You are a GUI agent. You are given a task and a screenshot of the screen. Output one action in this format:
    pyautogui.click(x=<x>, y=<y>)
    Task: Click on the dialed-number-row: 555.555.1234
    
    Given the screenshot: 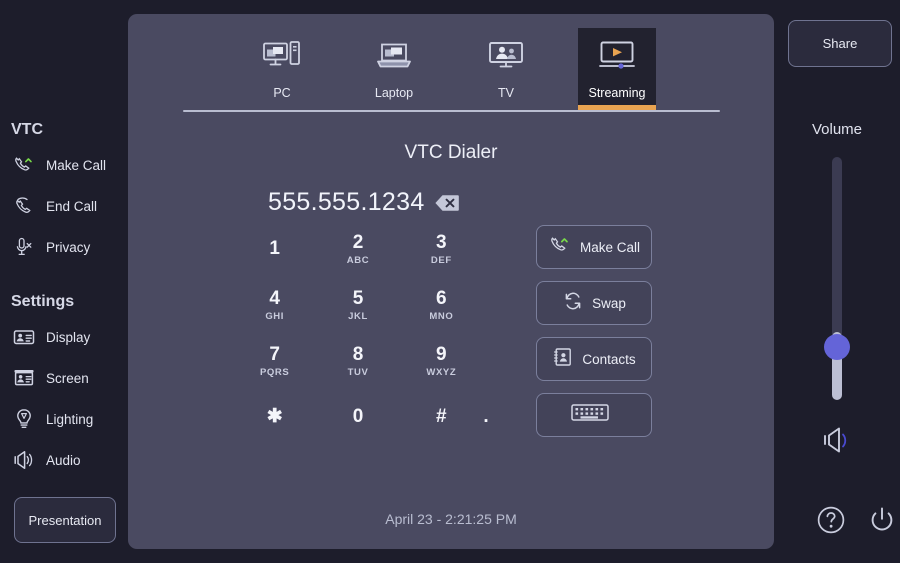 What is the action you would take?
    pyautogui.click(x=364, y=202)
    